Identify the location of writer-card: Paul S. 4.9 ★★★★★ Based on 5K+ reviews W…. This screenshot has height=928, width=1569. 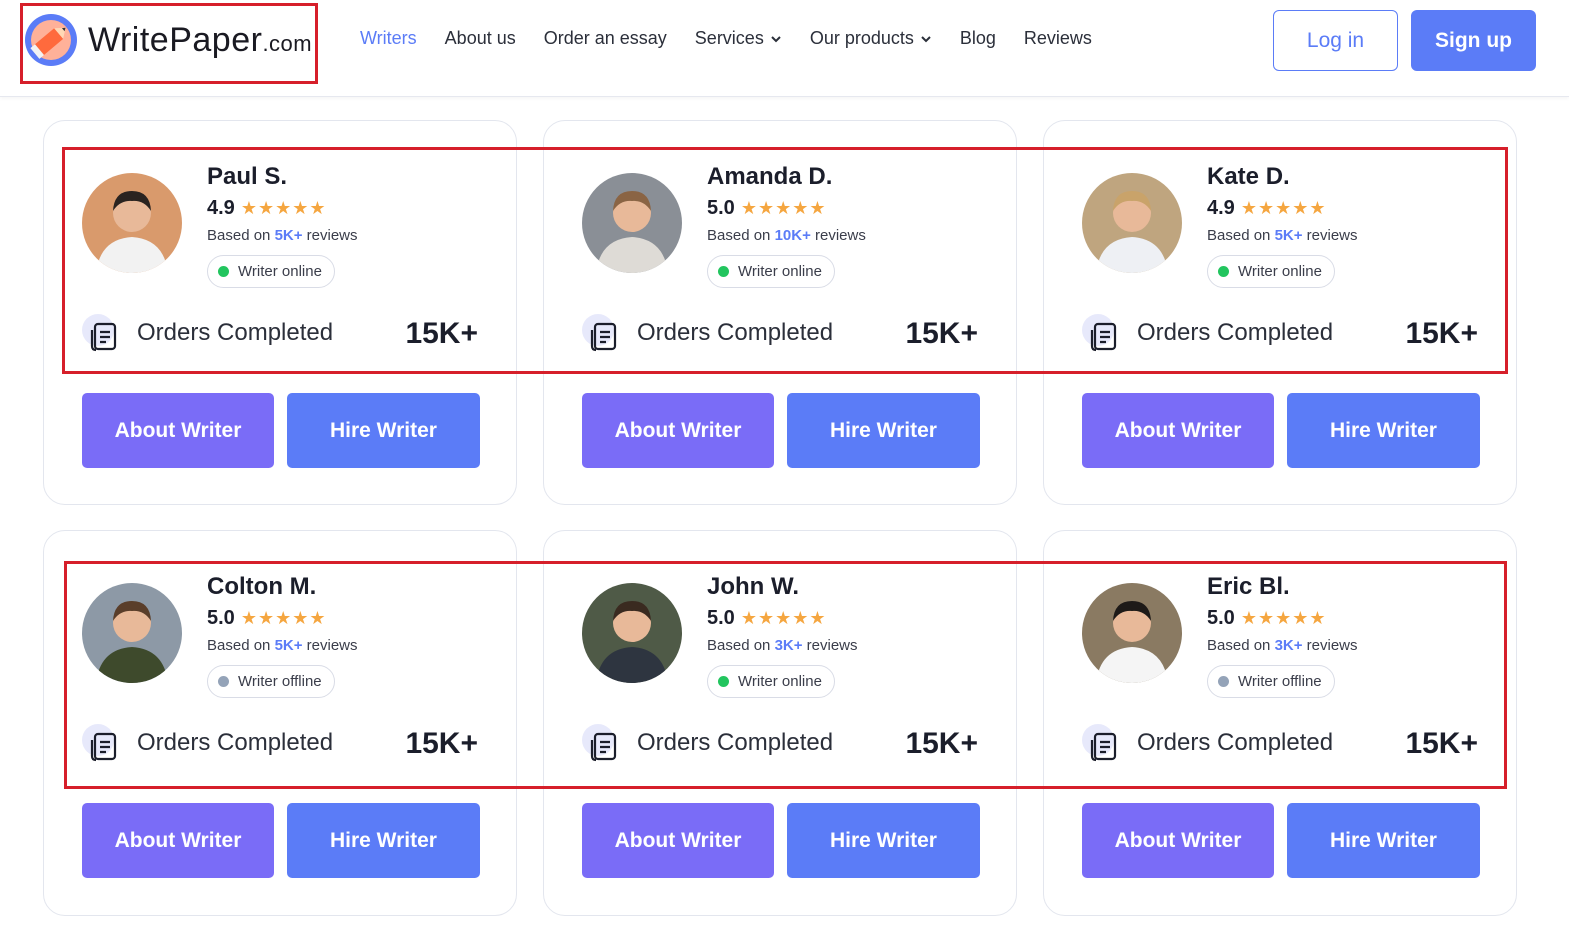
(280, 312).